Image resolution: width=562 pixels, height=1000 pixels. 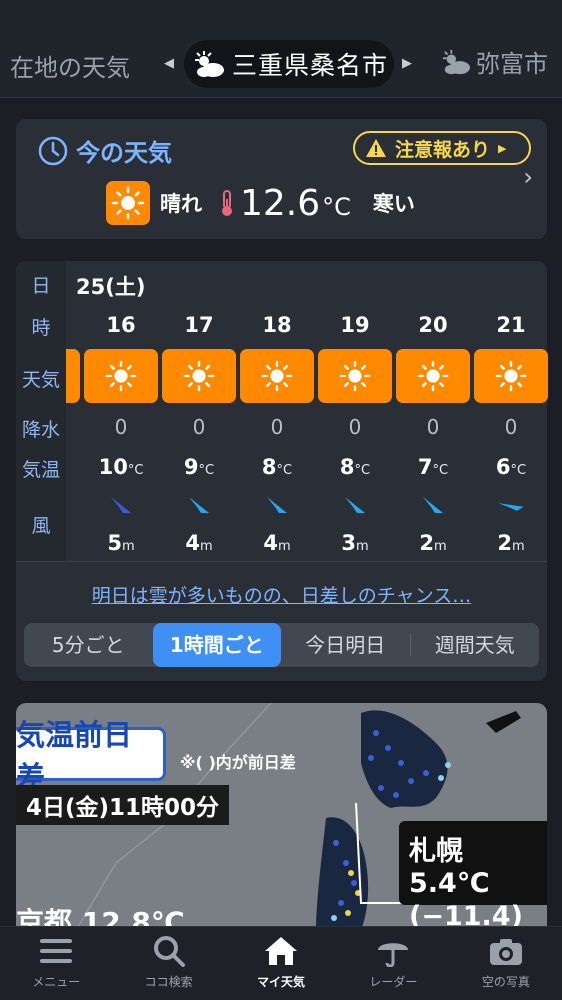 What do you see at coordinates (56, 963) in the screenshot?
I see `nav-menu: メニュー` at bounding box center [56, 963].